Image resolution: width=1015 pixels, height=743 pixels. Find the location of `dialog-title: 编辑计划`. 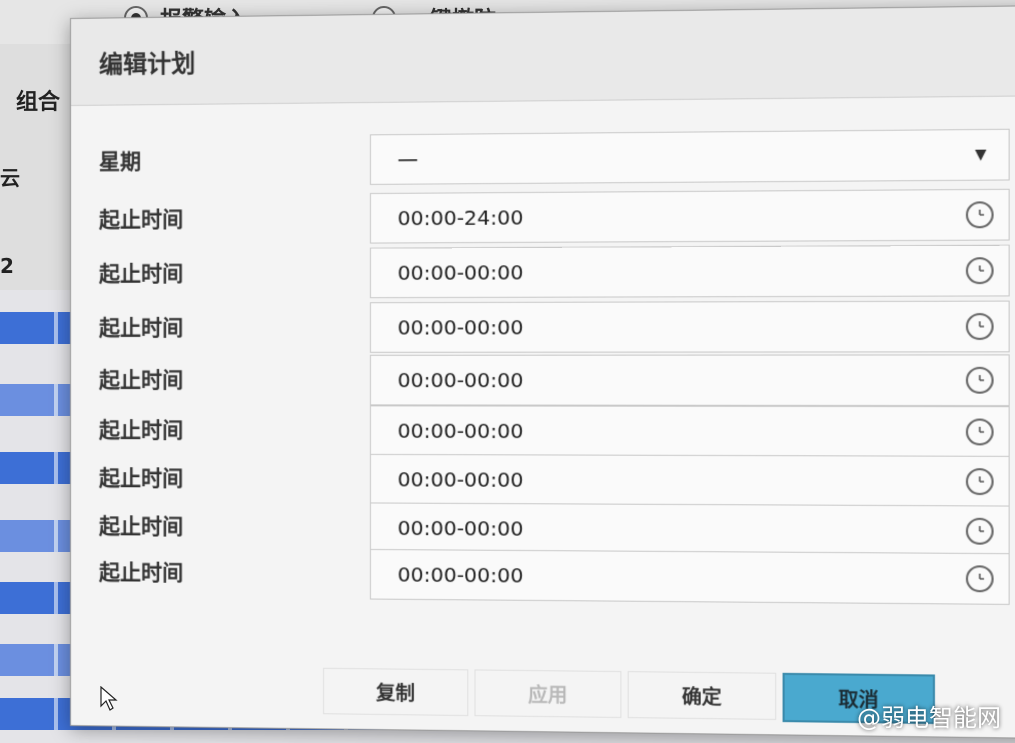

dialog-title: 编辑计划 is located at coordinates (147, 63).